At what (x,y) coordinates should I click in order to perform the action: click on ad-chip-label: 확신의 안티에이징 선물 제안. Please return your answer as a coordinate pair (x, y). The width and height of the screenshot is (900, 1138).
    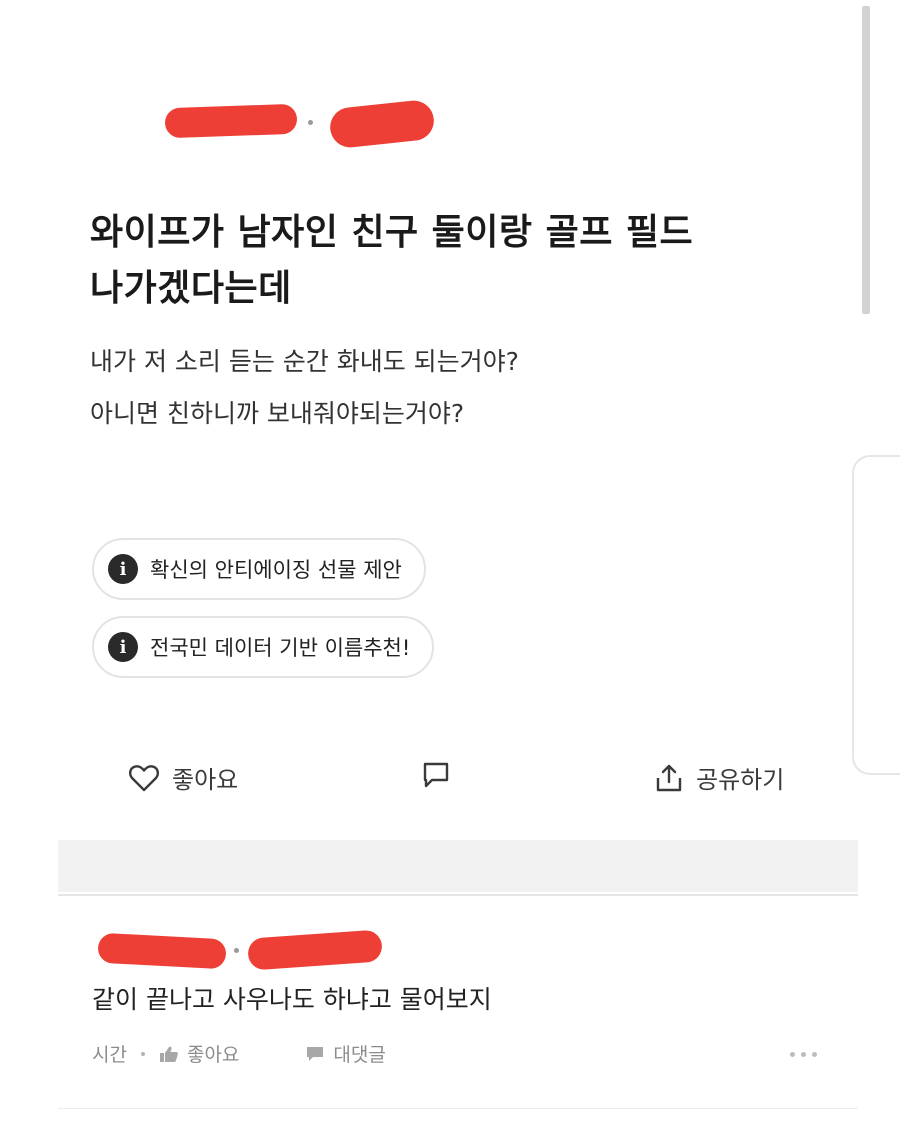
    Looking at the image, I should click on (276, 570).